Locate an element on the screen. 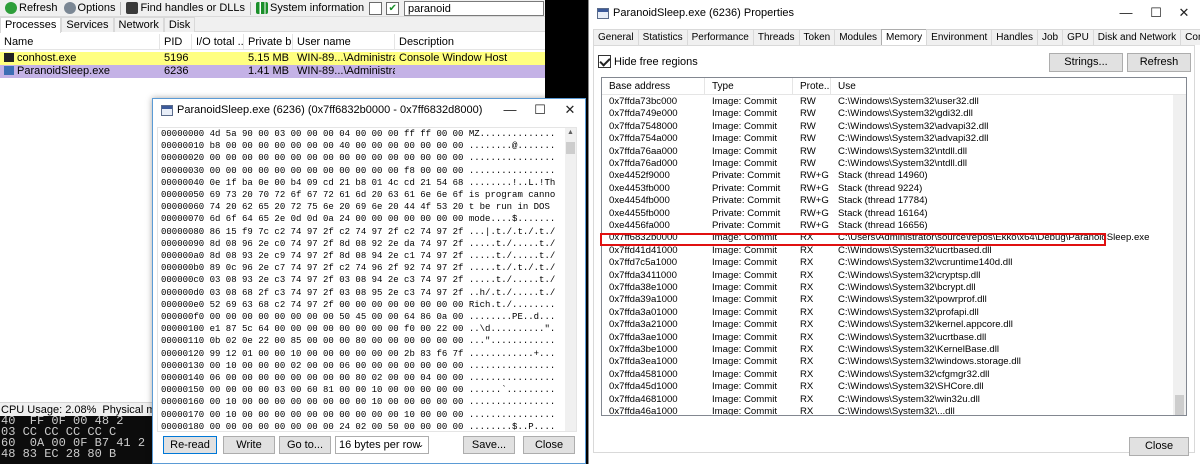  bytes-per-row-select: 16 bytes per row ⌄ is located at coordinates (382, 445).